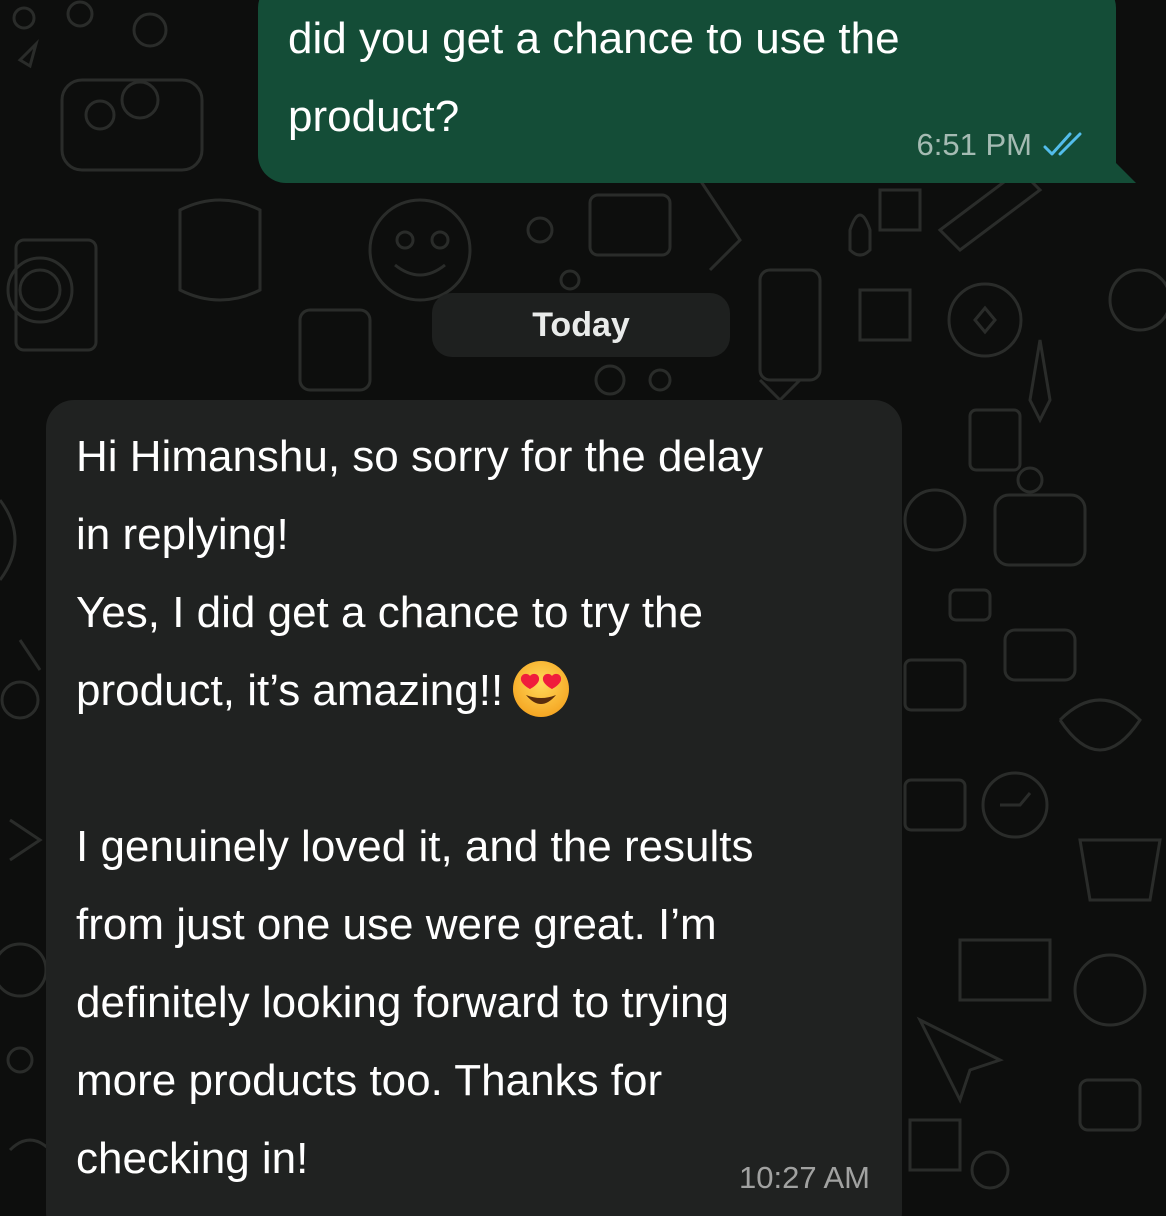  What do you see at coordinates (1125, 172) in the screenshot?
I see `bubble-tail` at bounding box center [1125, 172].